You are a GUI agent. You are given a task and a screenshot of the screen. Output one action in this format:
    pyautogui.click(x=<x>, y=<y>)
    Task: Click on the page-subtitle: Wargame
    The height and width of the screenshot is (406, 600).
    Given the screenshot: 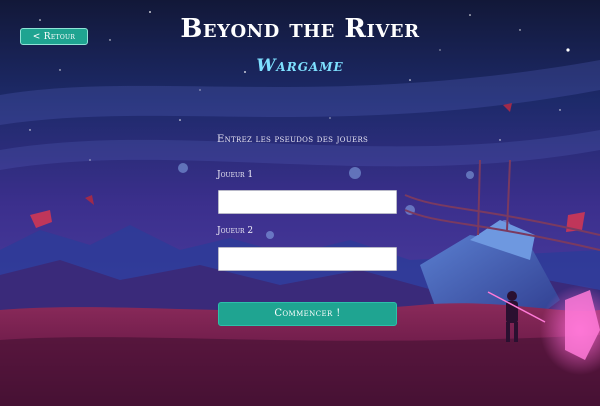 What is the action you would take?
    pyautogui.click(x=300, y=66)
    